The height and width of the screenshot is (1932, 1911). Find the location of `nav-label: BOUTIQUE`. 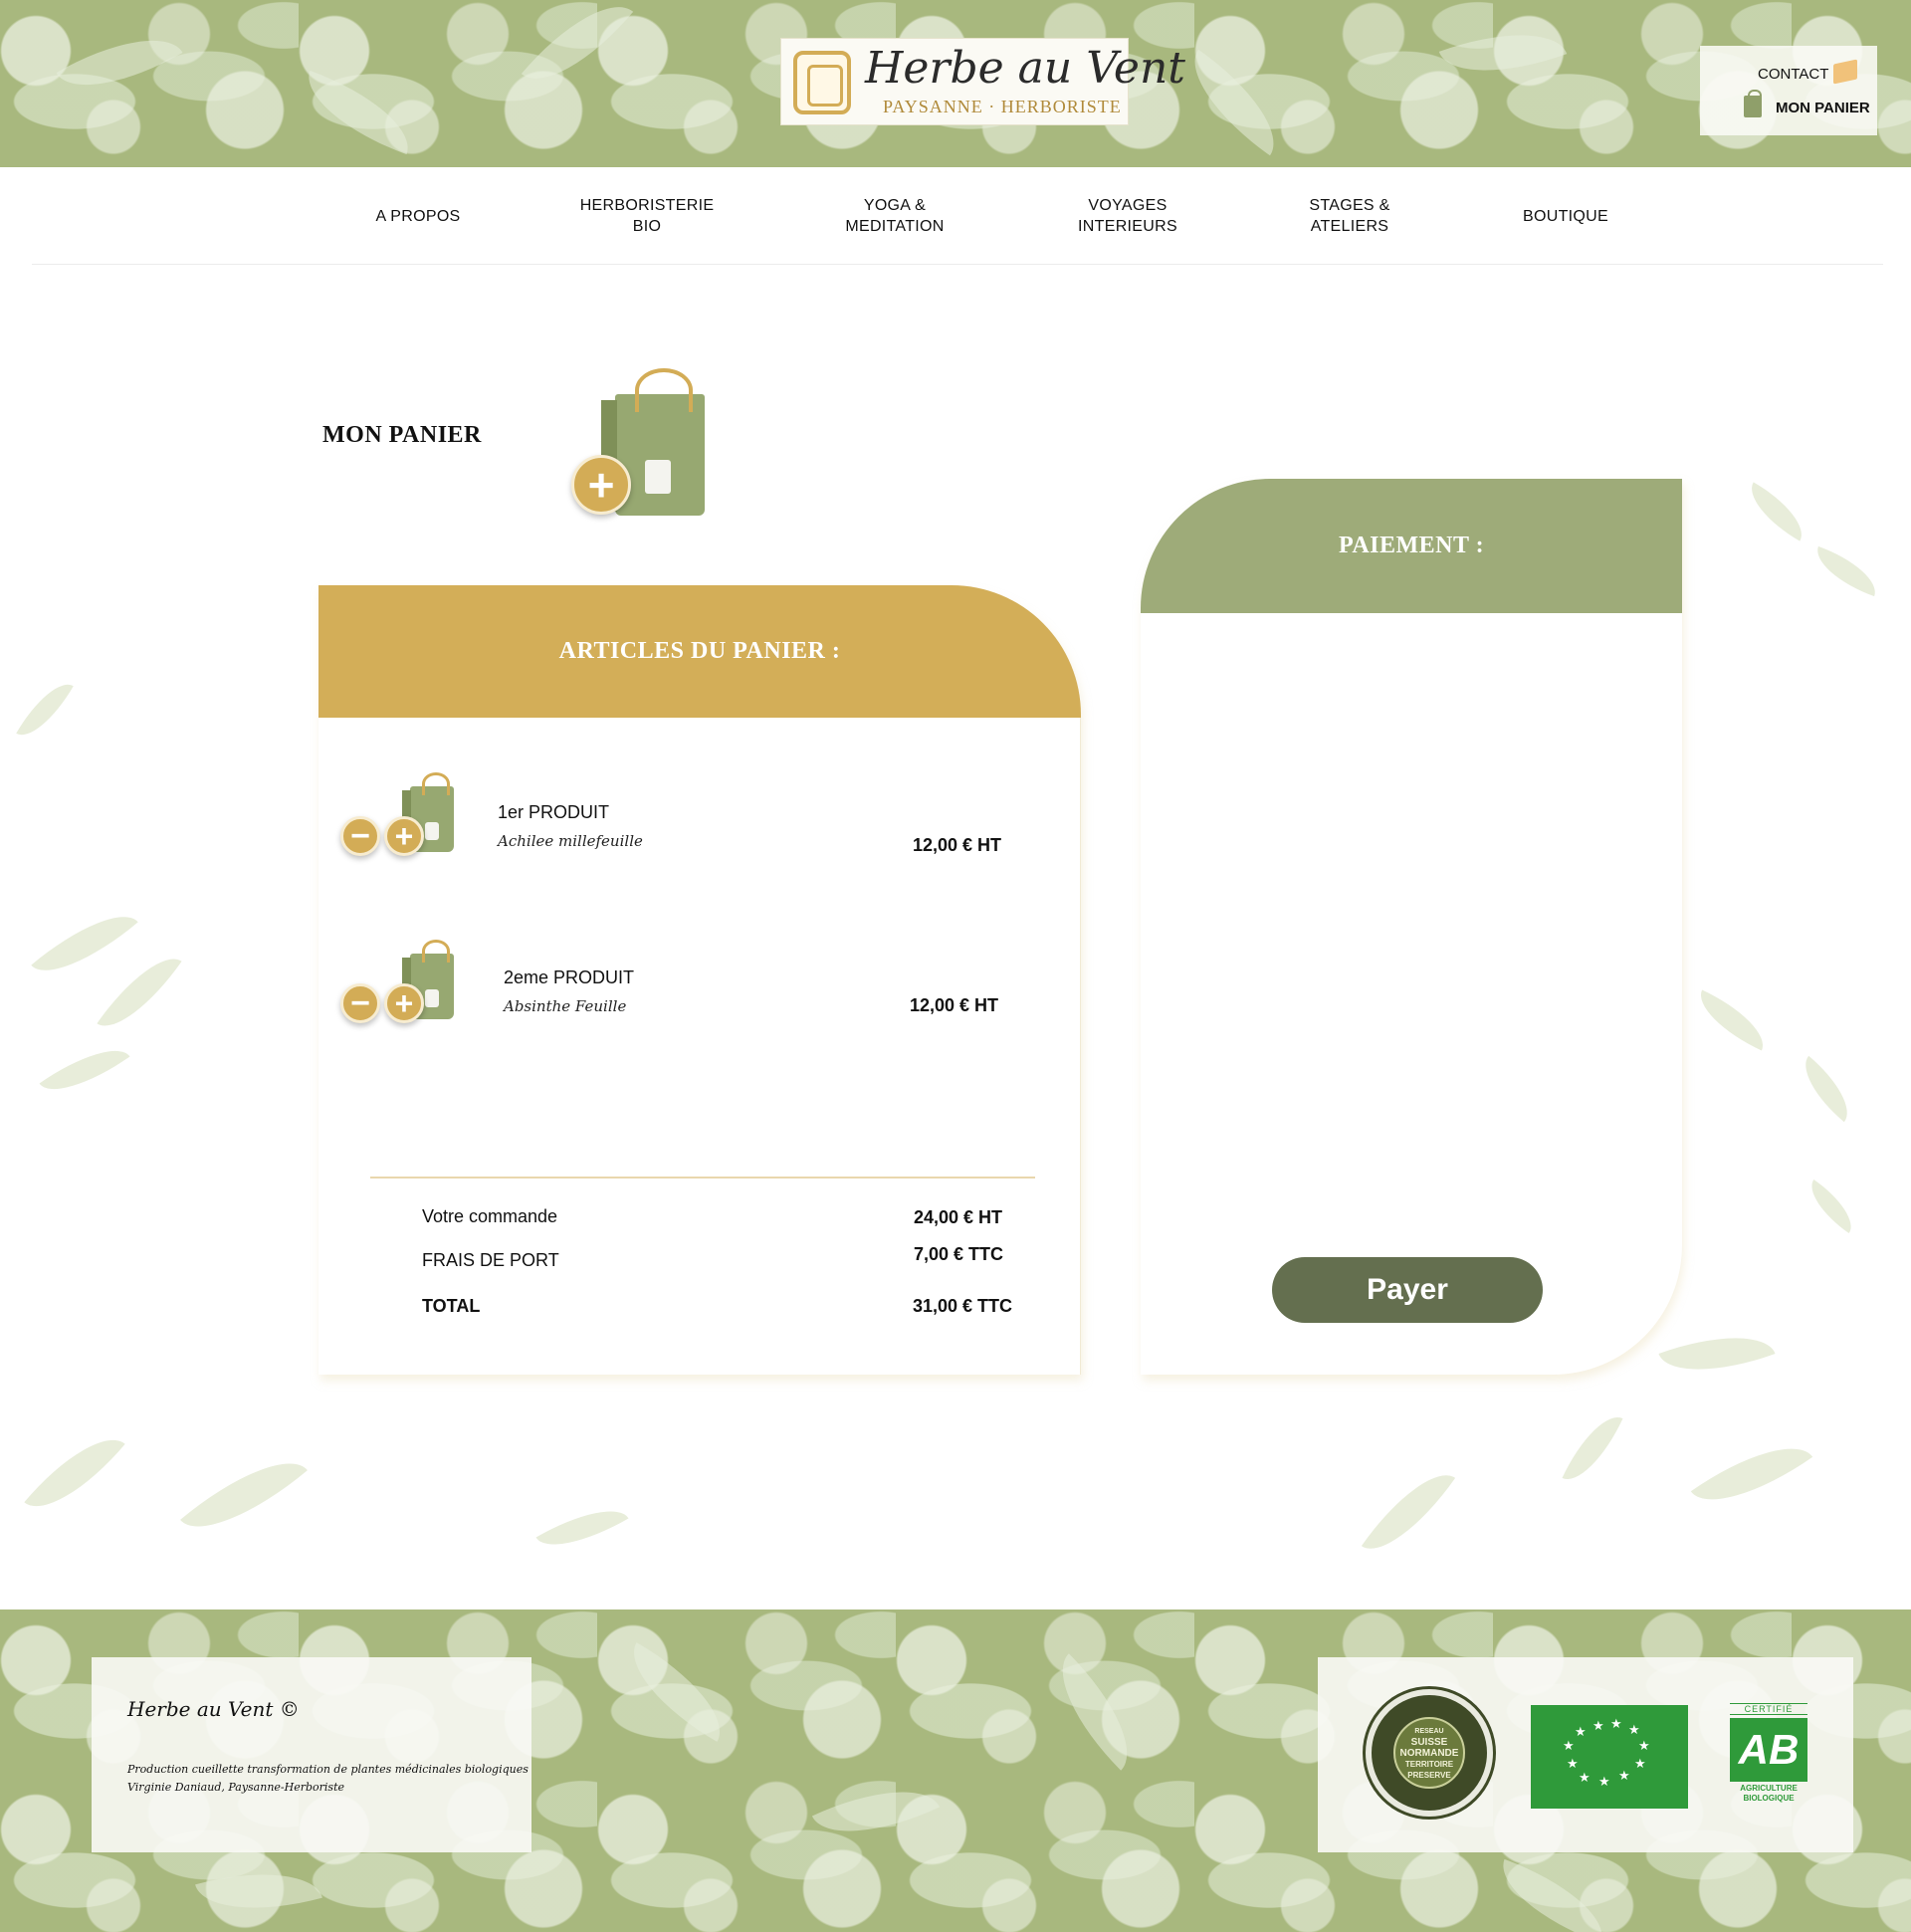

nav-label: BOUTIQUE is located at coordinates (1565, 216).